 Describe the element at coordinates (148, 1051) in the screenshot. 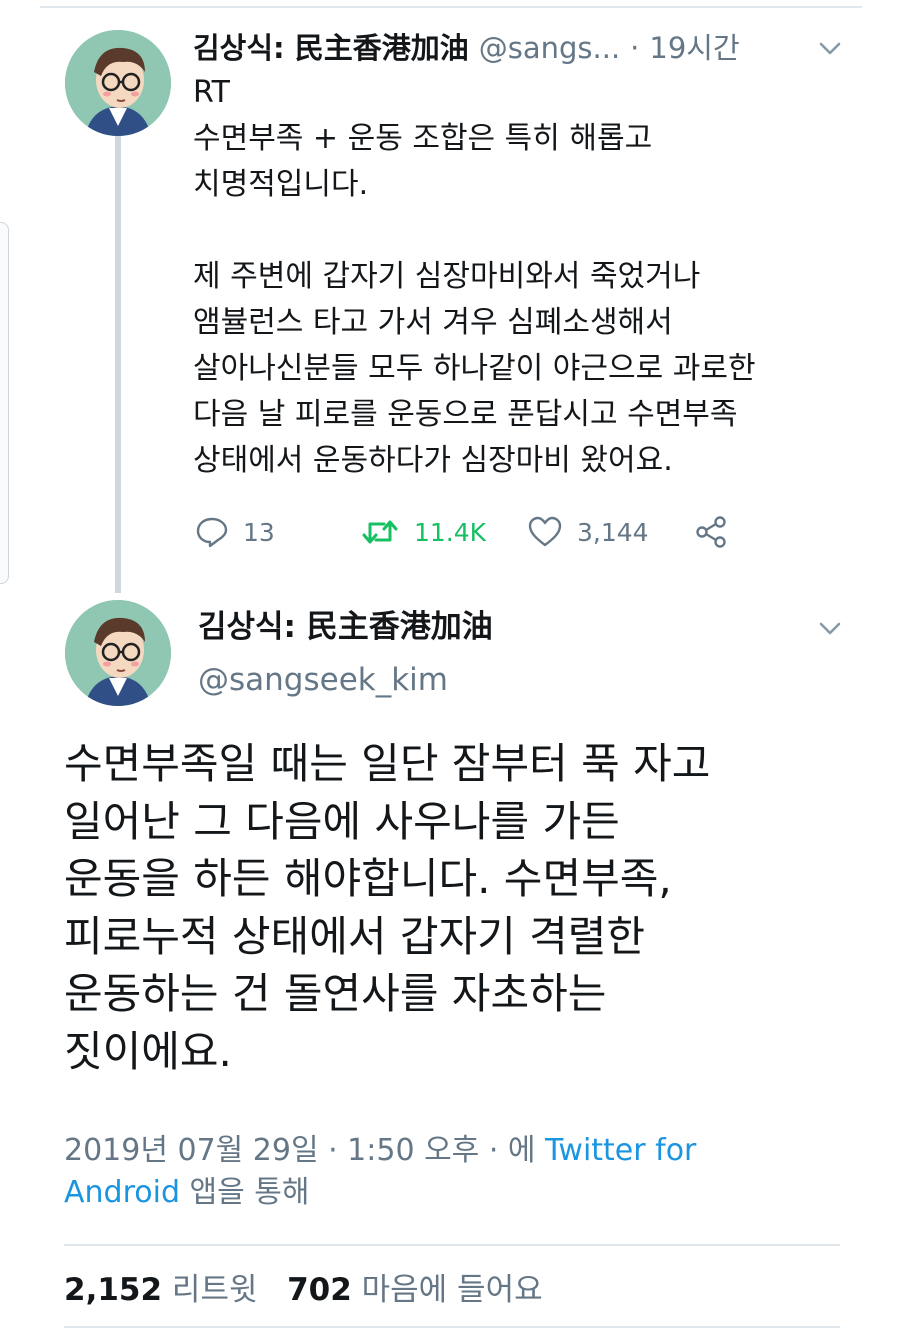

I see `tweet-text-line: 짓이에요.` at that location.